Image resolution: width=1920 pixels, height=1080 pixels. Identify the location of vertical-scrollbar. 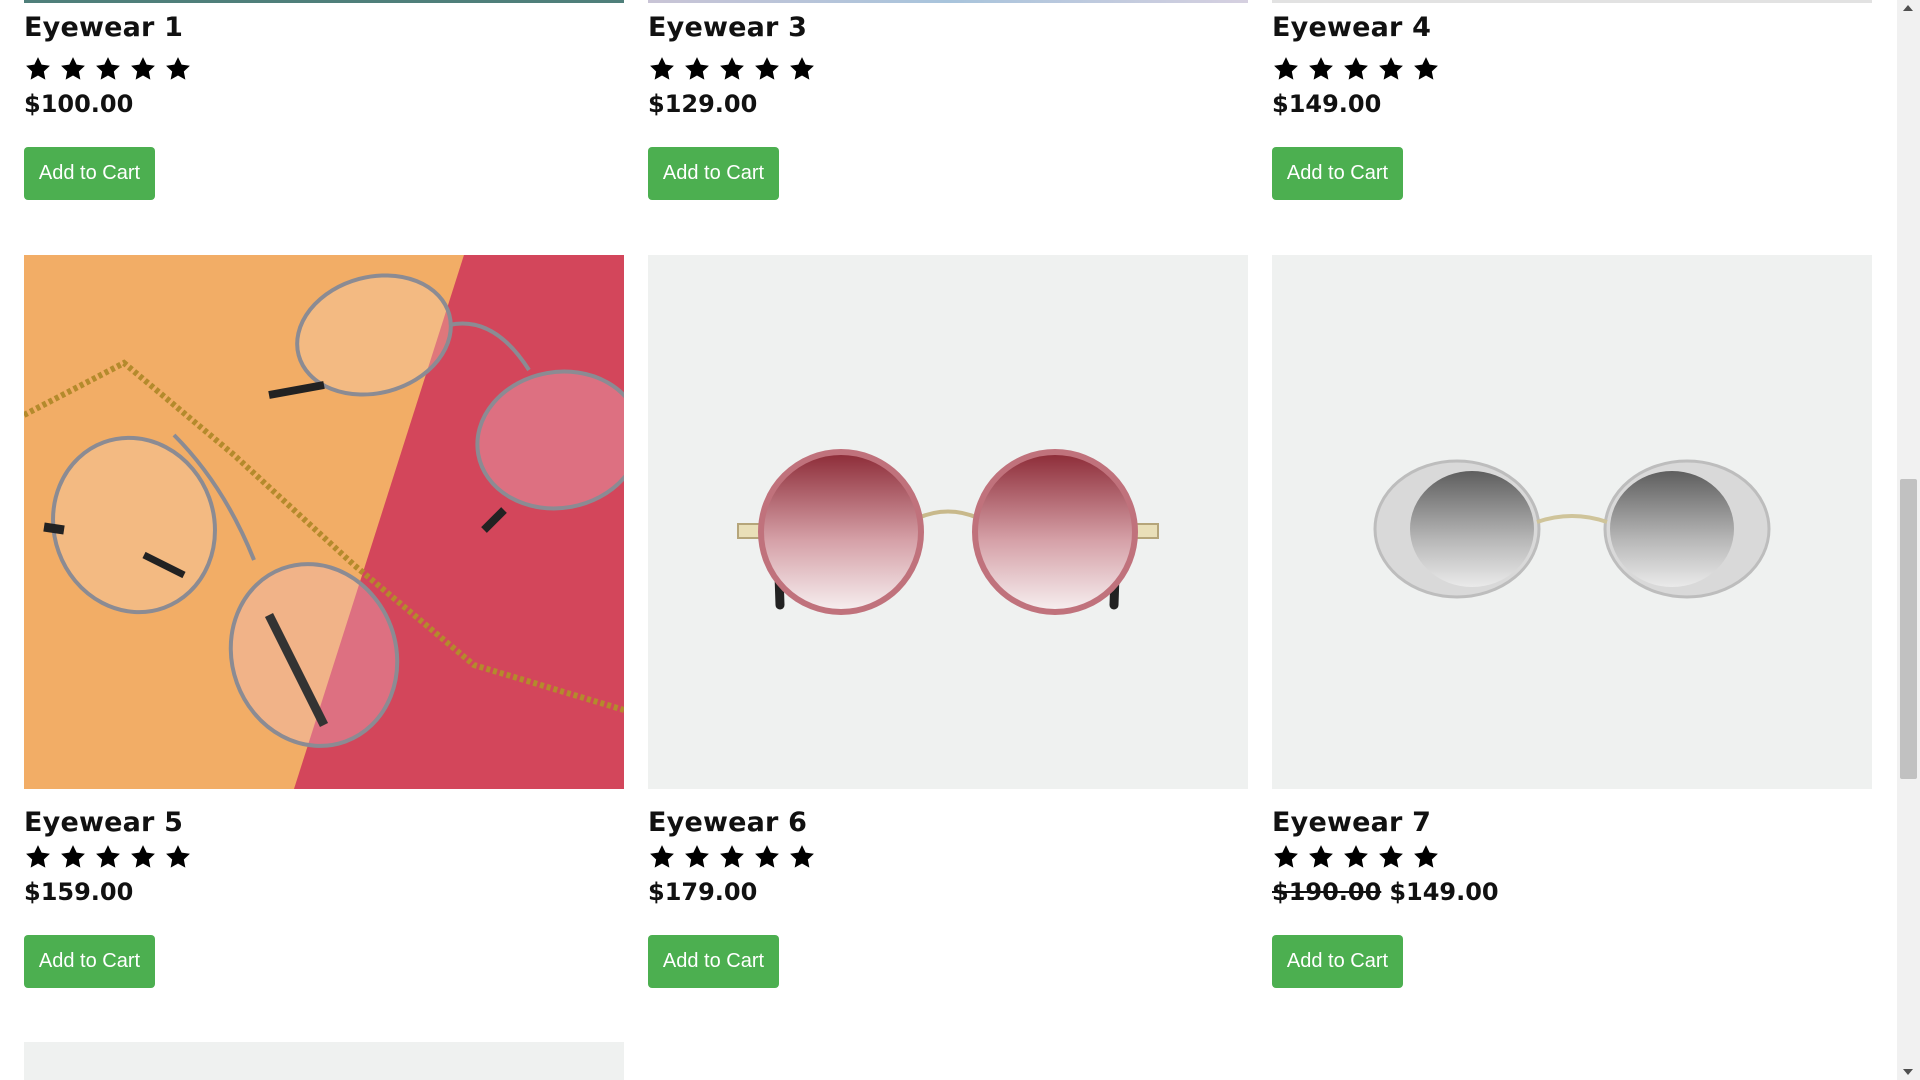
(1908, 540).